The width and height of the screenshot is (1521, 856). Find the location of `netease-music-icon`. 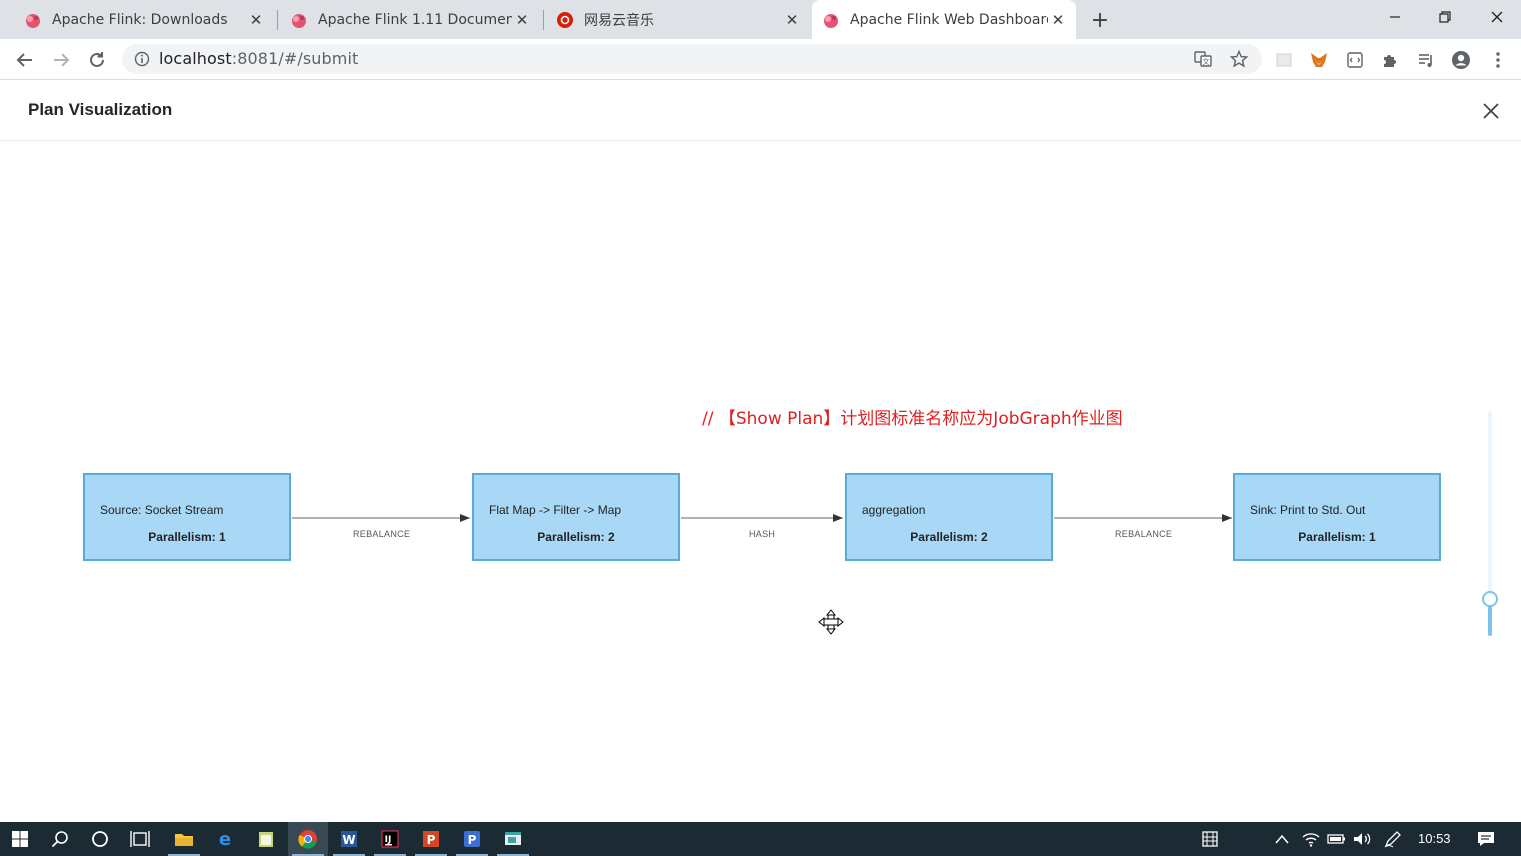

netease-music-icon is located at coordinates (565, 19).